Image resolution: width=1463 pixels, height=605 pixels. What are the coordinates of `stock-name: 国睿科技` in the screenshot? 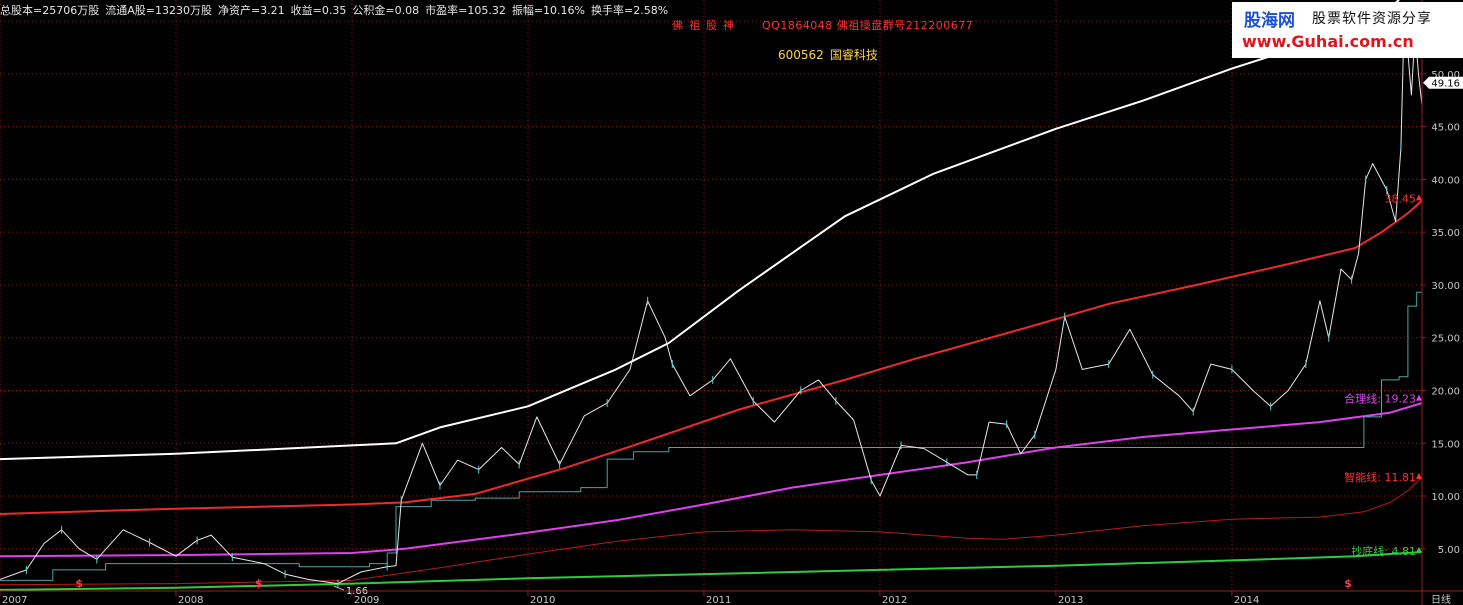 It's located at (853, 55).